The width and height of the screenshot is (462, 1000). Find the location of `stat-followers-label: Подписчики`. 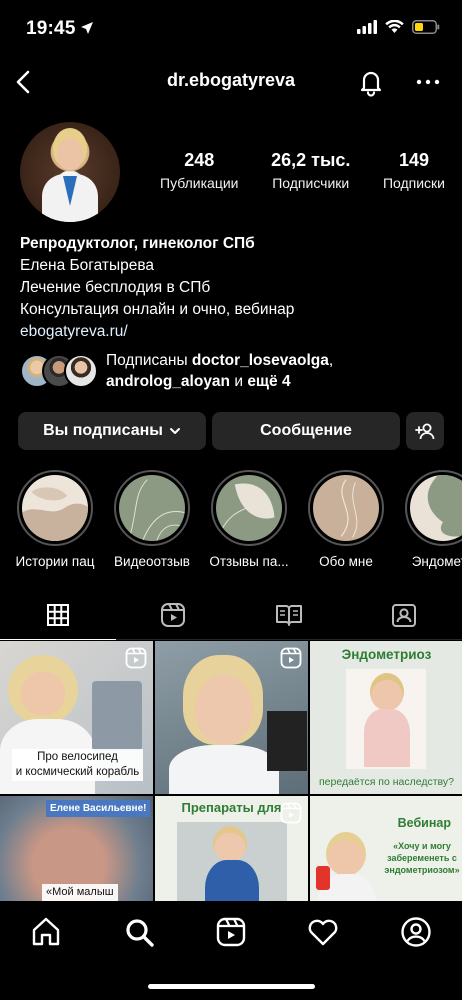

stat-followers-label: Подписчики is located at coordinates (311, 183).